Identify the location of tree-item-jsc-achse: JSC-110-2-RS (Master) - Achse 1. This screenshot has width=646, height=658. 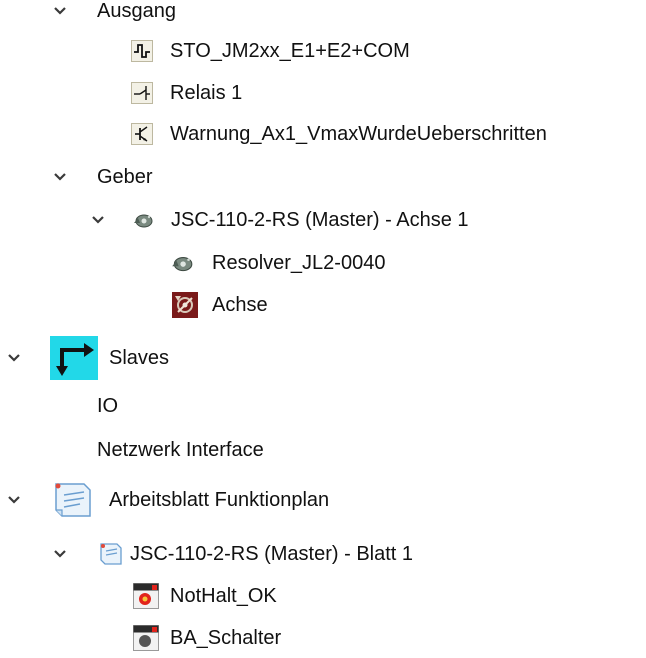
(320, 220).